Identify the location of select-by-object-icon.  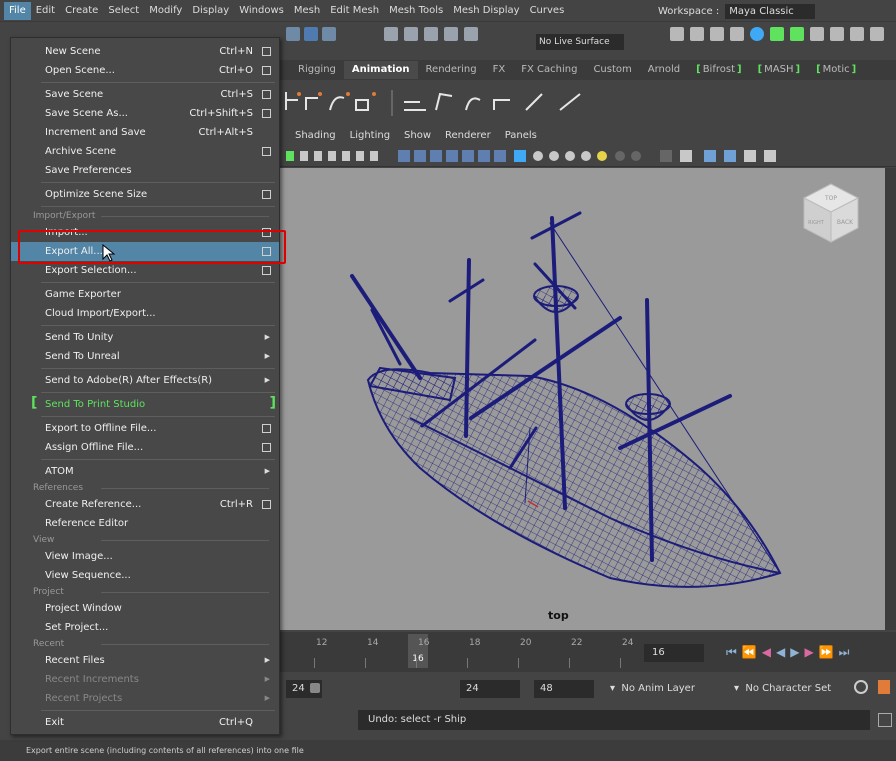
(311, 34).